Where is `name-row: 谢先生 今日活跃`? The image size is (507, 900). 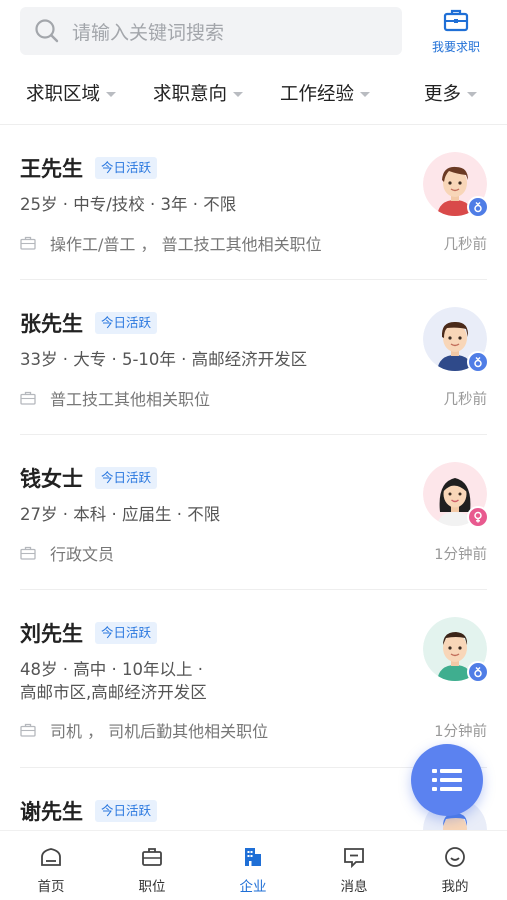 name-row: 谢先生 今日活跃 is located at coordinates (89, 811).